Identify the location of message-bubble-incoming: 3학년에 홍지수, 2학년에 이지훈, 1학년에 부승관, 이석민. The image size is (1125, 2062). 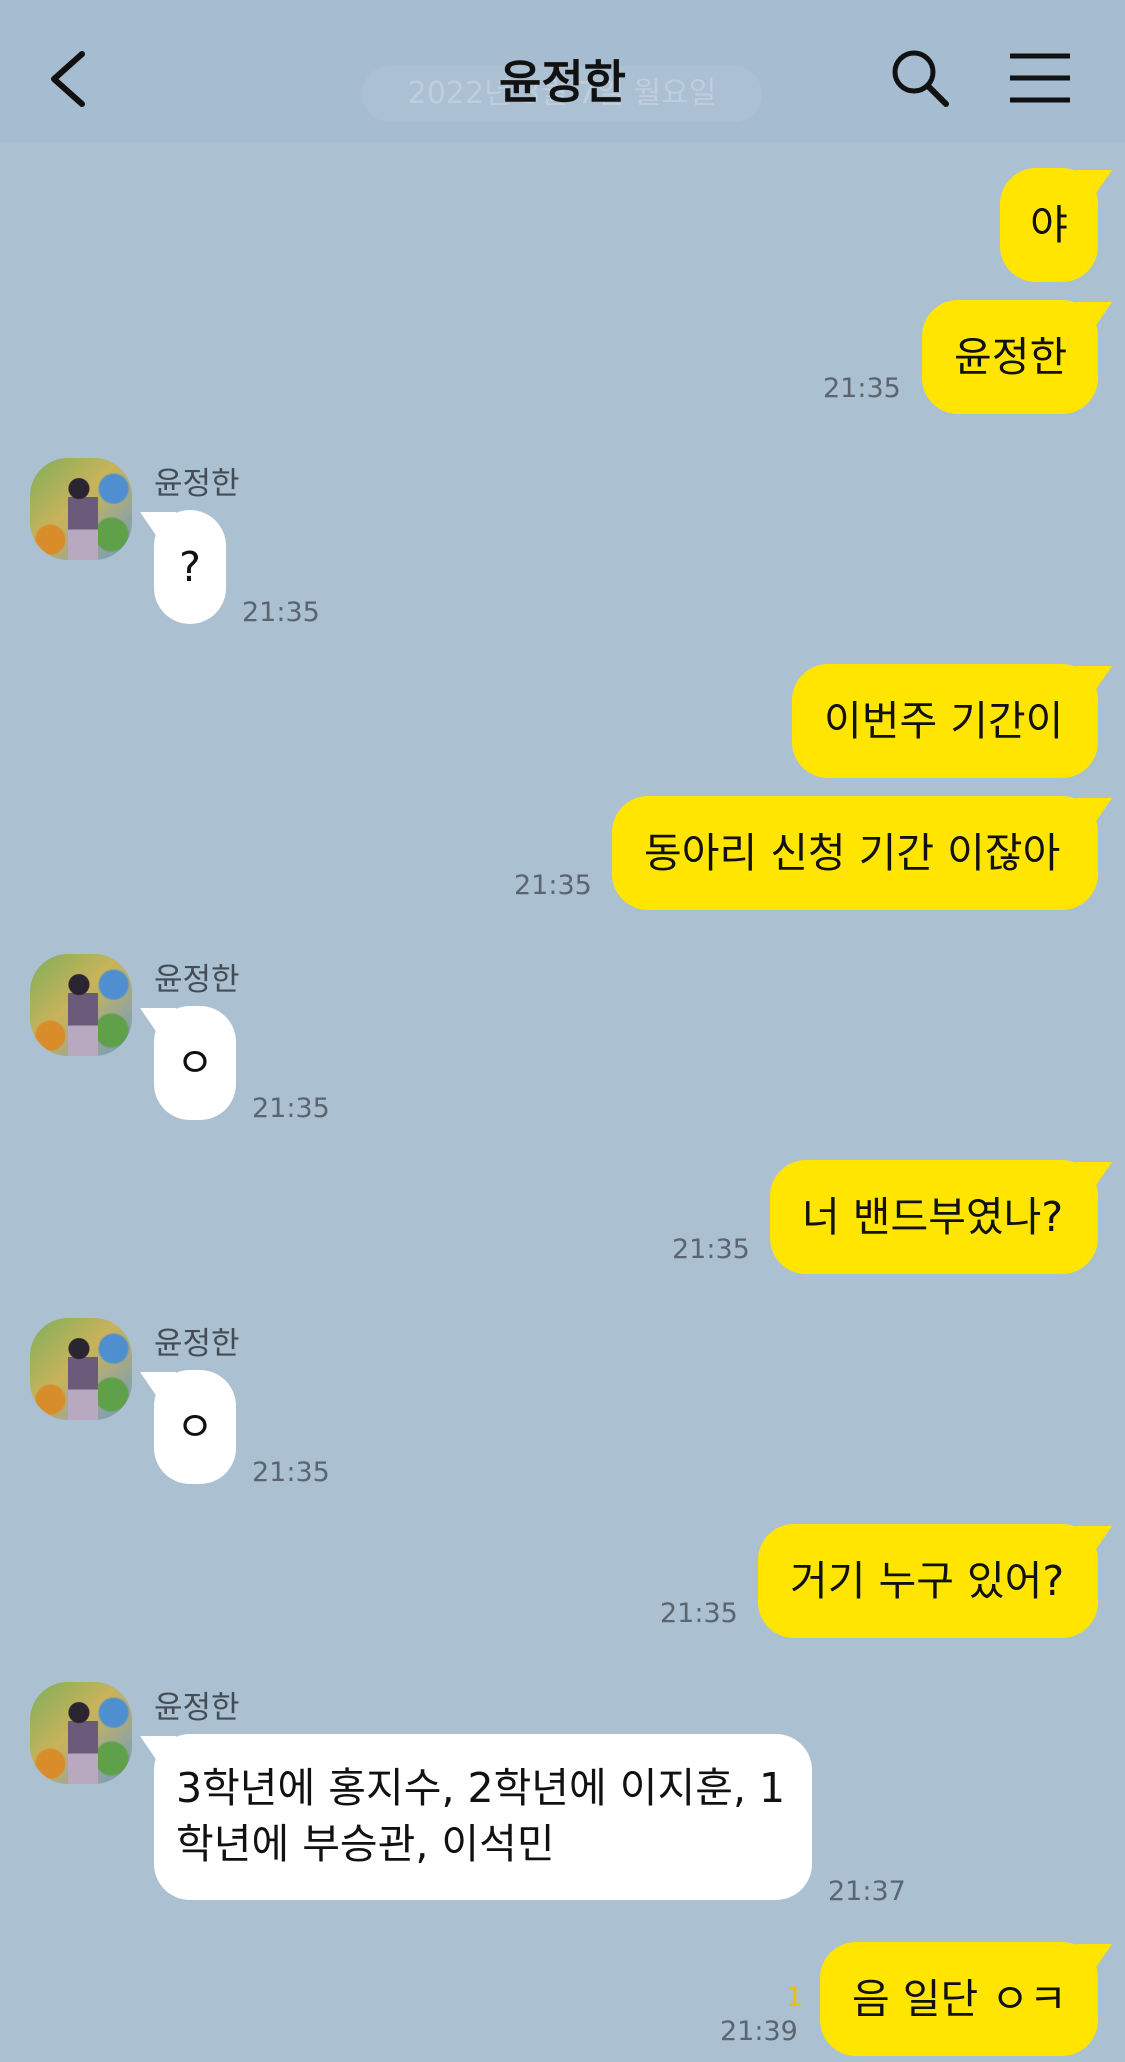
(483, 1817).